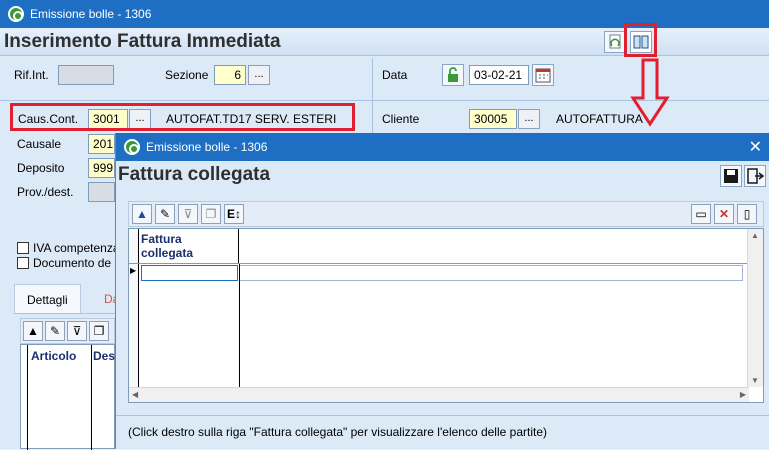  I want to click on save-icon, so click(731, 176).